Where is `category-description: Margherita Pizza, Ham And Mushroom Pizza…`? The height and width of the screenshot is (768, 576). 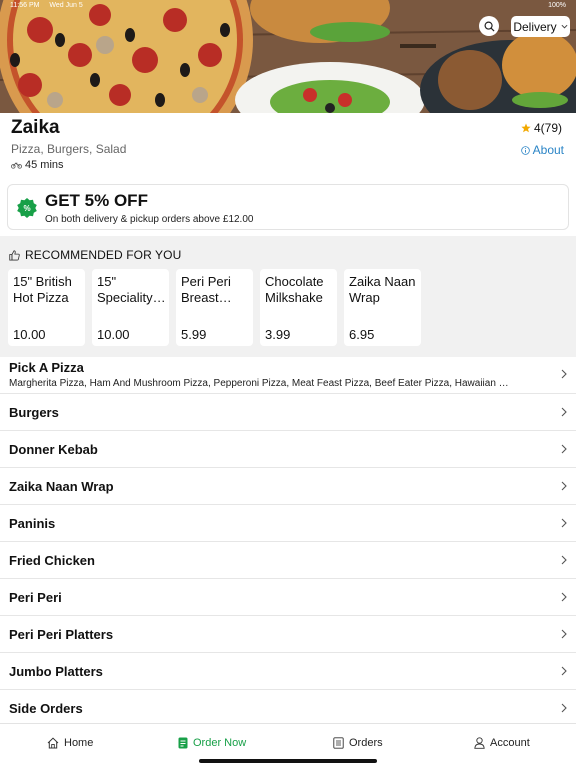 category-description: Margherita Pizza, Ham And Mushroom Pizza… is located at coordinates (261, 383).